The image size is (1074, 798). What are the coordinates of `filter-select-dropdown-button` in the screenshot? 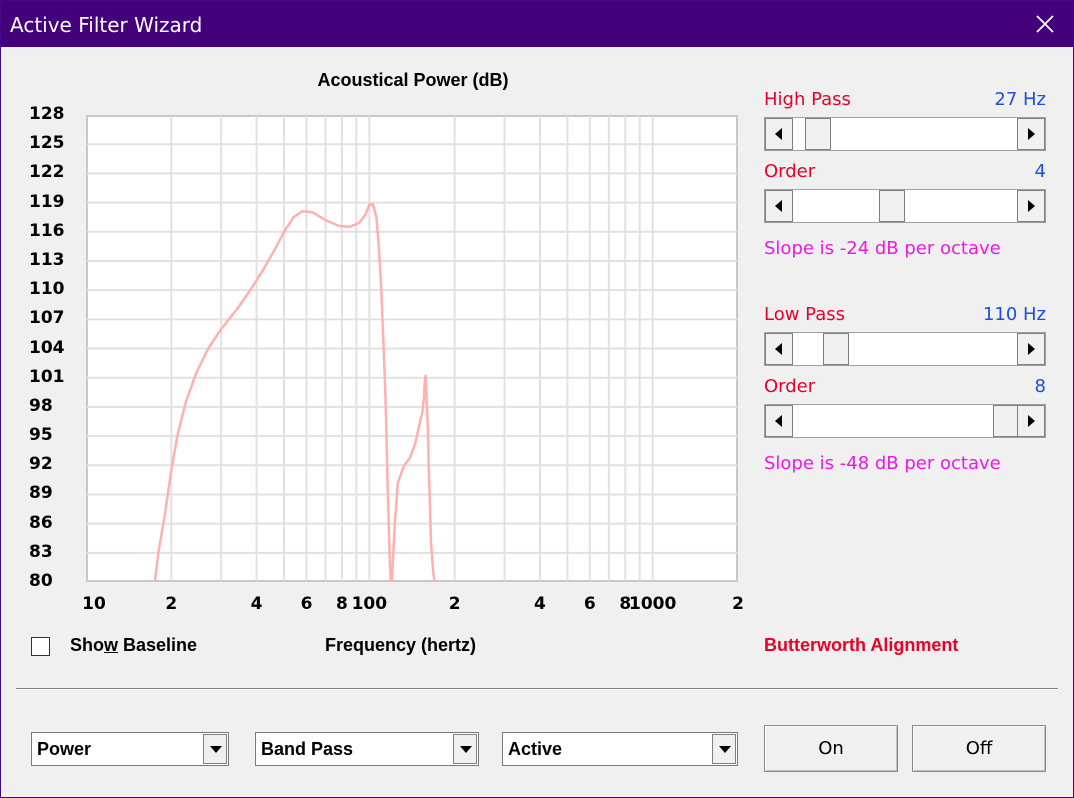 It's located at (465, 749).